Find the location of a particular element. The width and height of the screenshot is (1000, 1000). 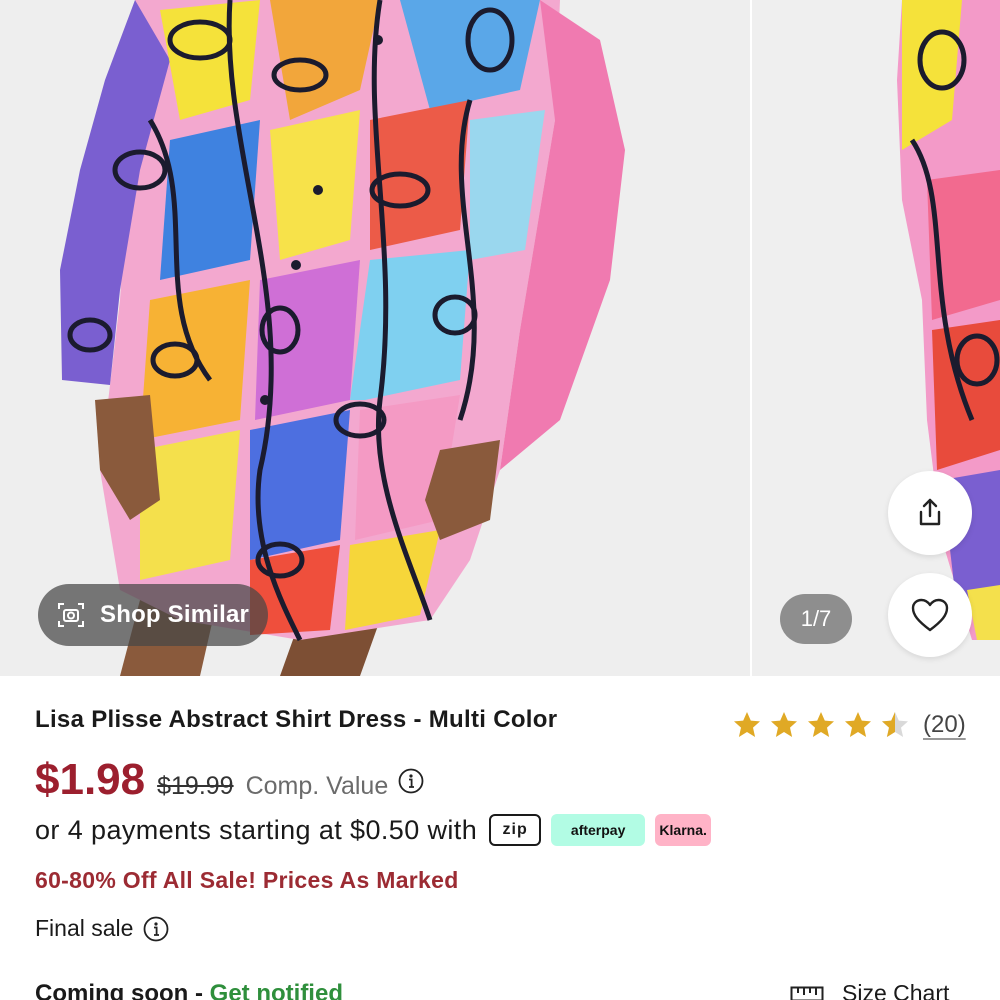

product-rating: (20) is located at coordinates (849, 725).